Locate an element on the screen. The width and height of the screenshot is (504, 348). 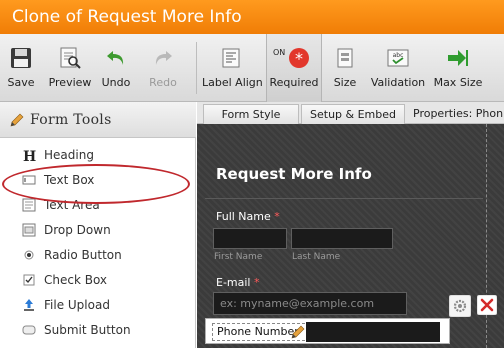
preview-label: Preview is located at coordinates (70, 82).